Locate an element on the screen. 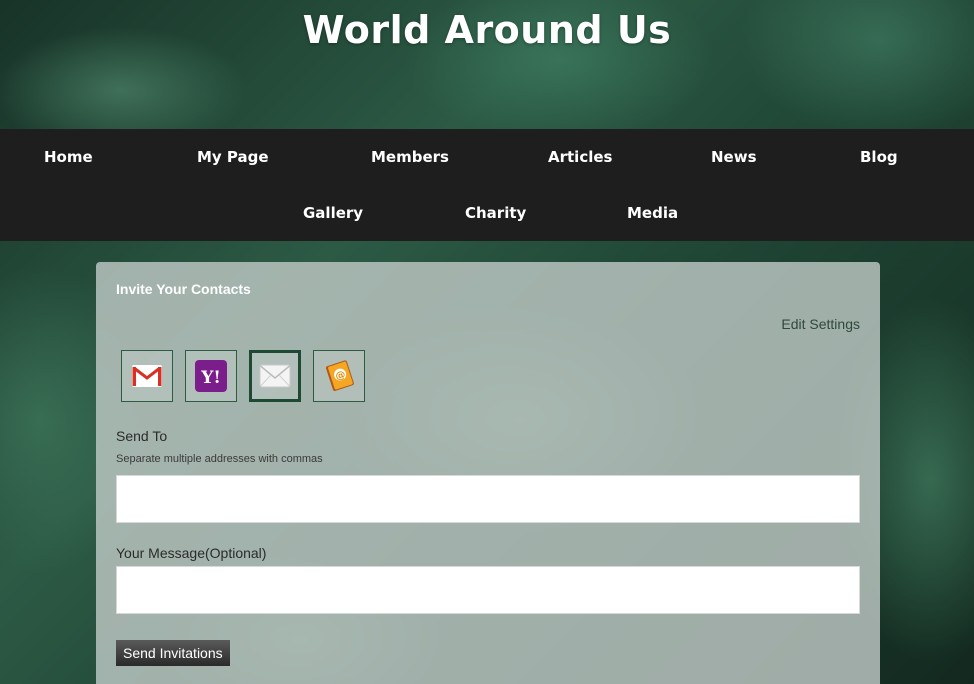 This screenshot has height=684, width=974. provider-address-book-button: @ is located at coordinates (339, 376).